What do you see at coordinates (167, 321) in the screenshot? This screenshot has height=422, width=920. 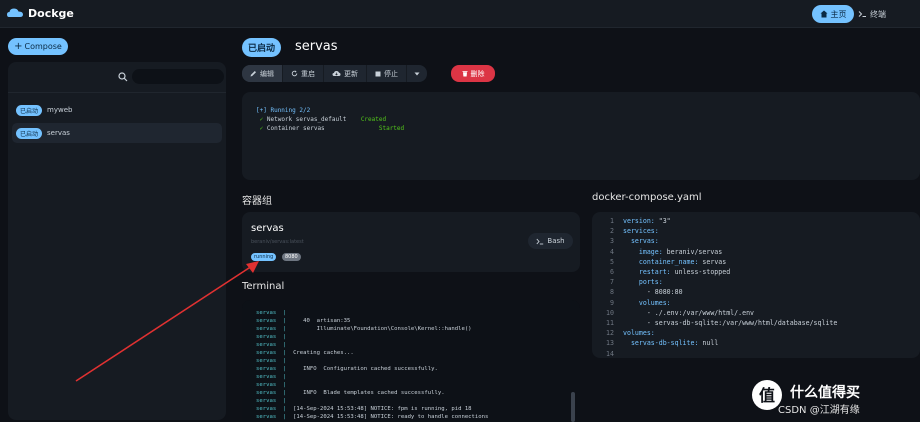 I see `annotation-arrow-icon` at bounding box center [167, 321].